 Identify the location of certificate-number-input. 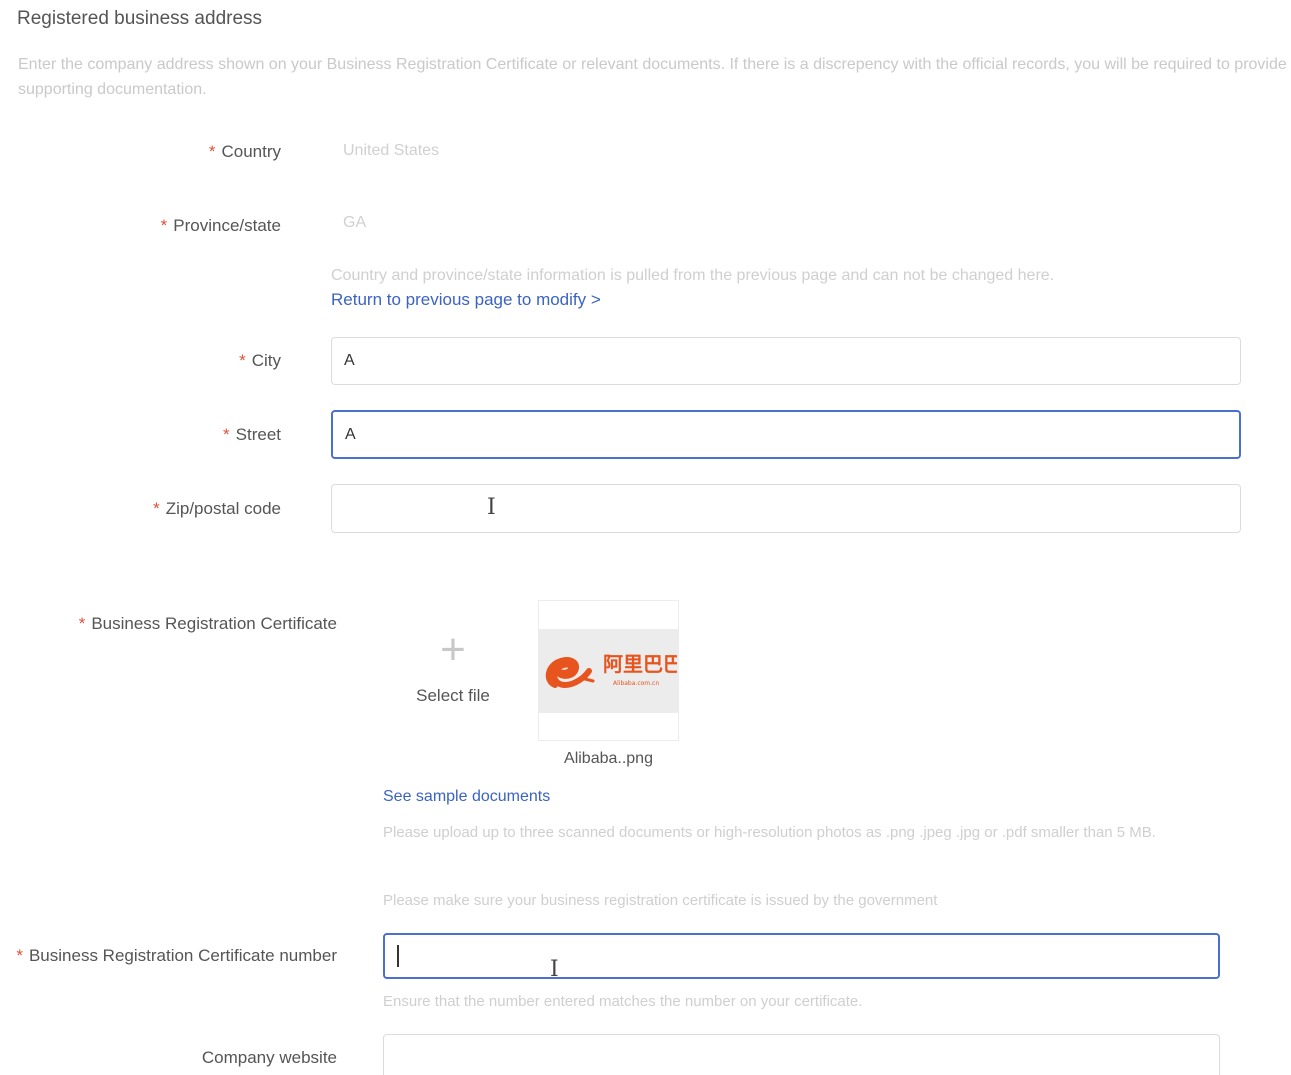
(801, 956).